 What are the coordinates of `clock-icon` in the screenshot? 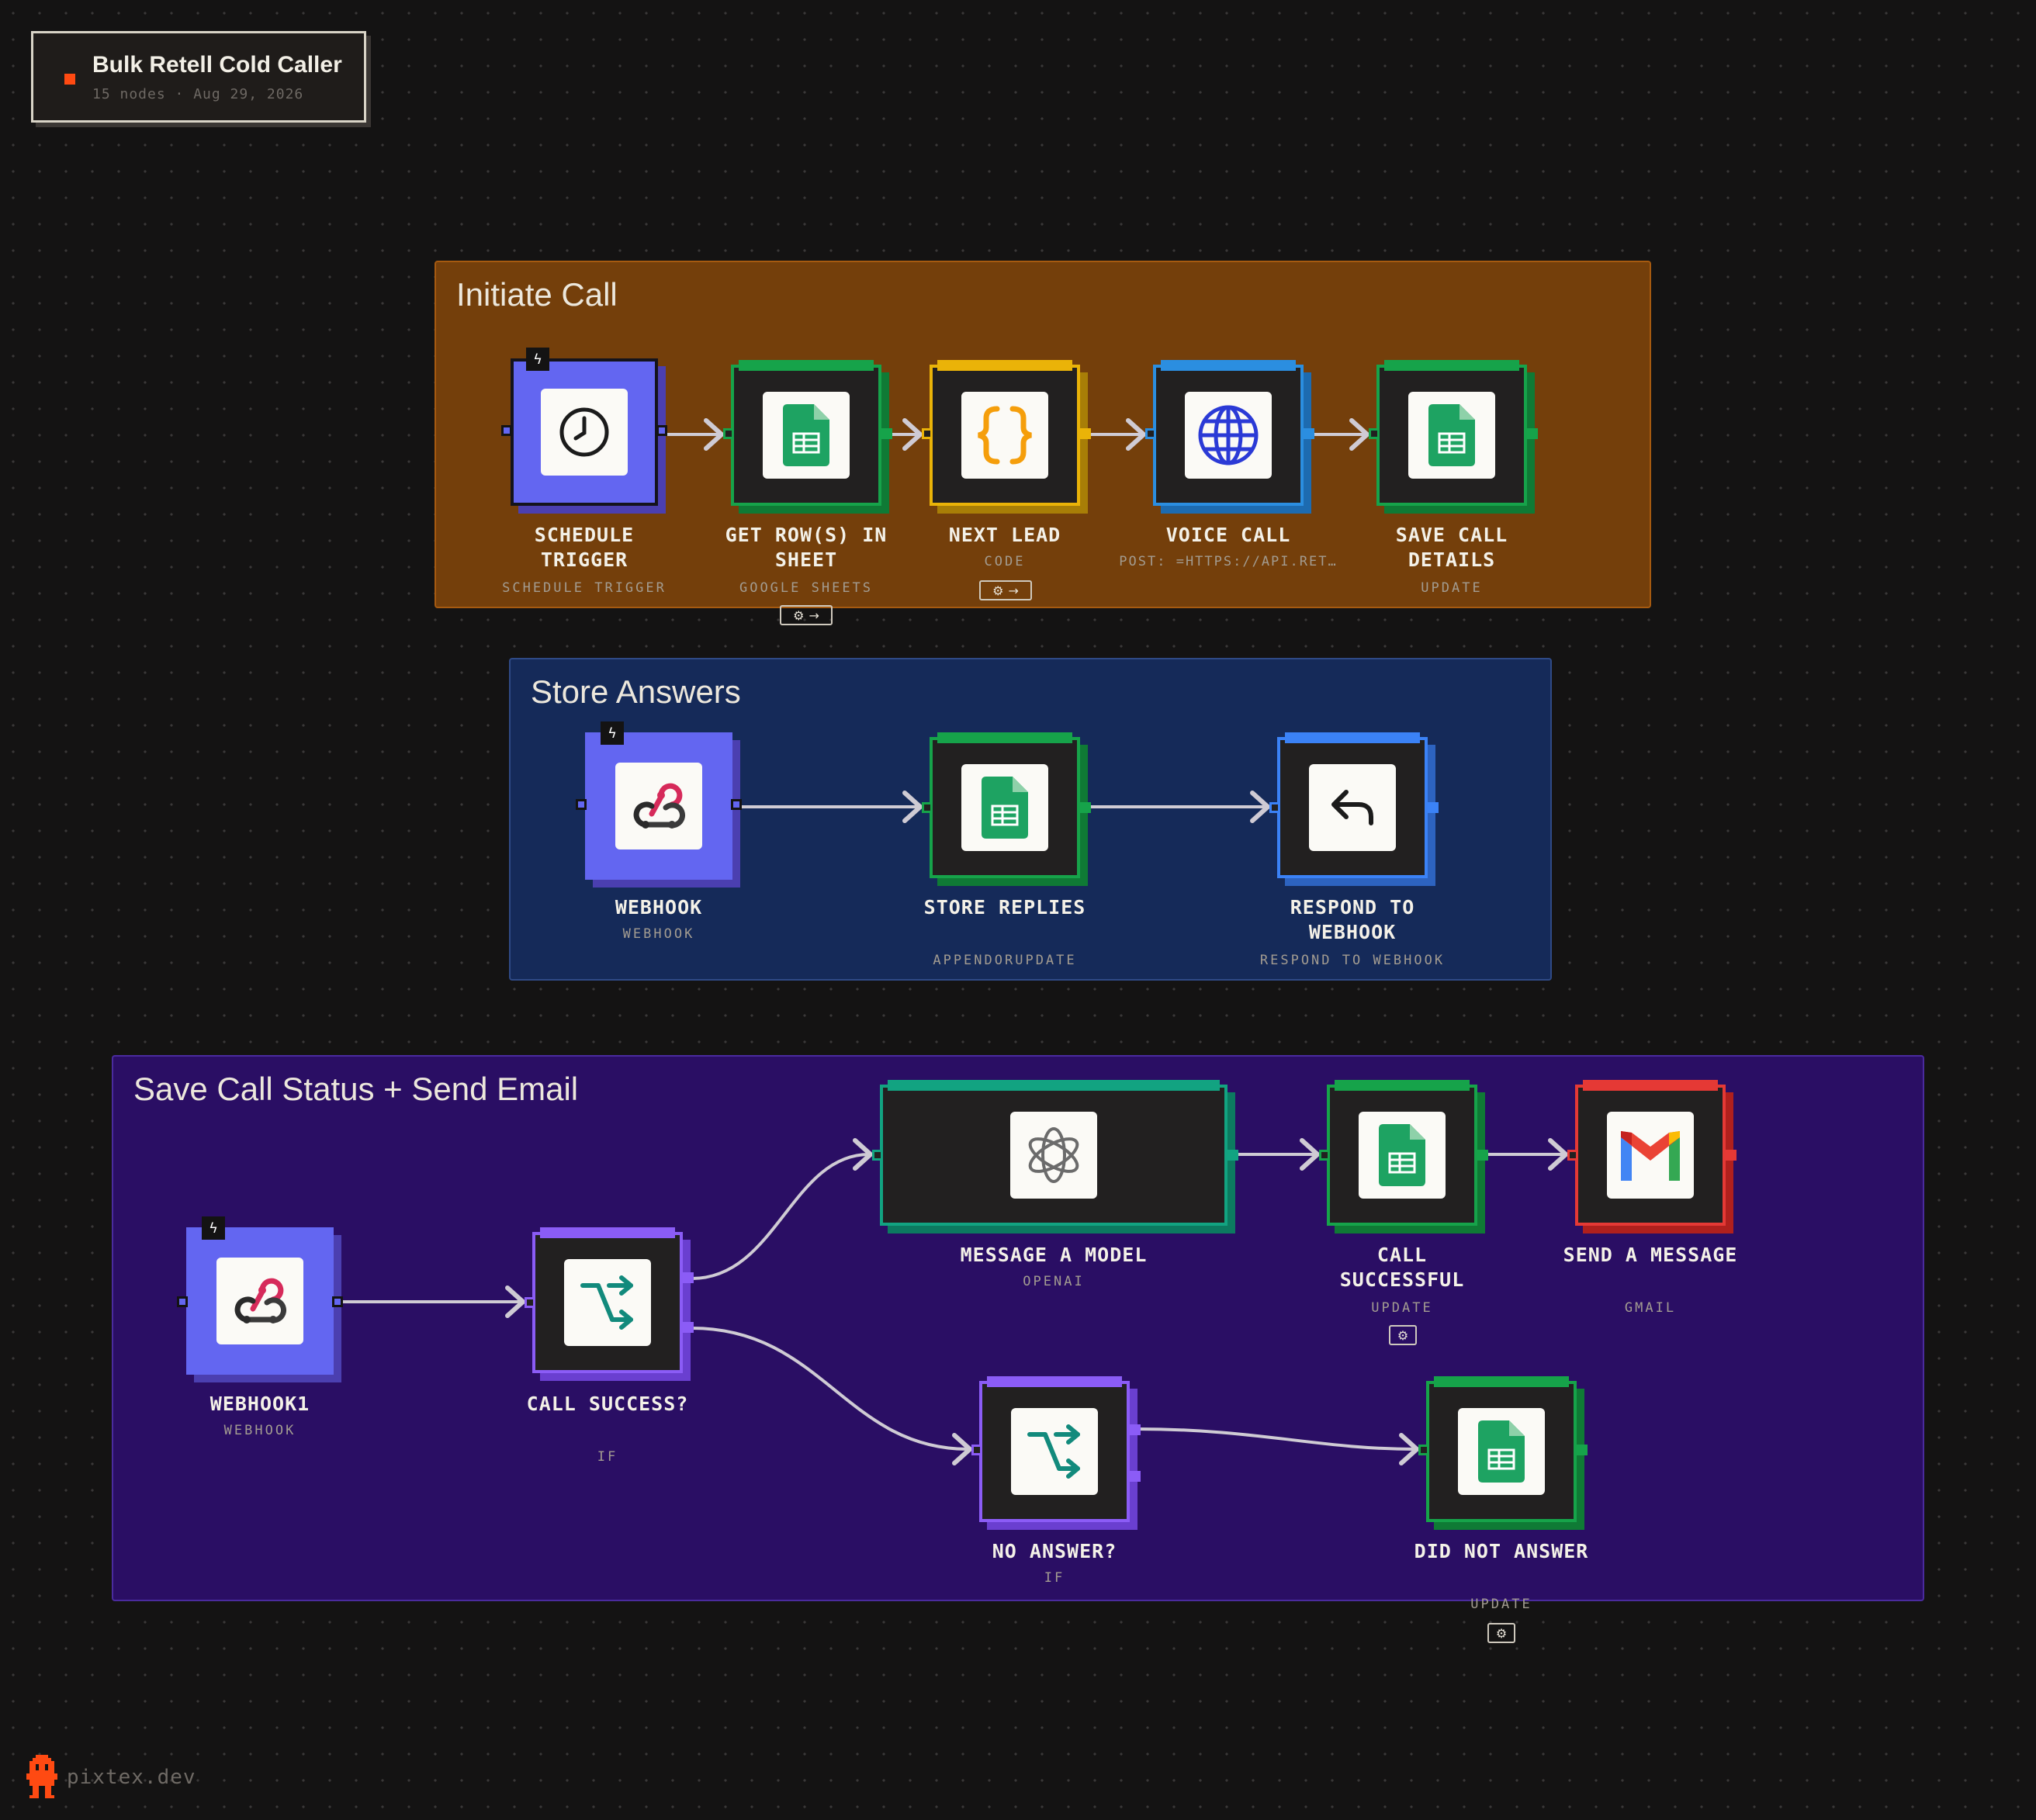 It's located at (584, 432).